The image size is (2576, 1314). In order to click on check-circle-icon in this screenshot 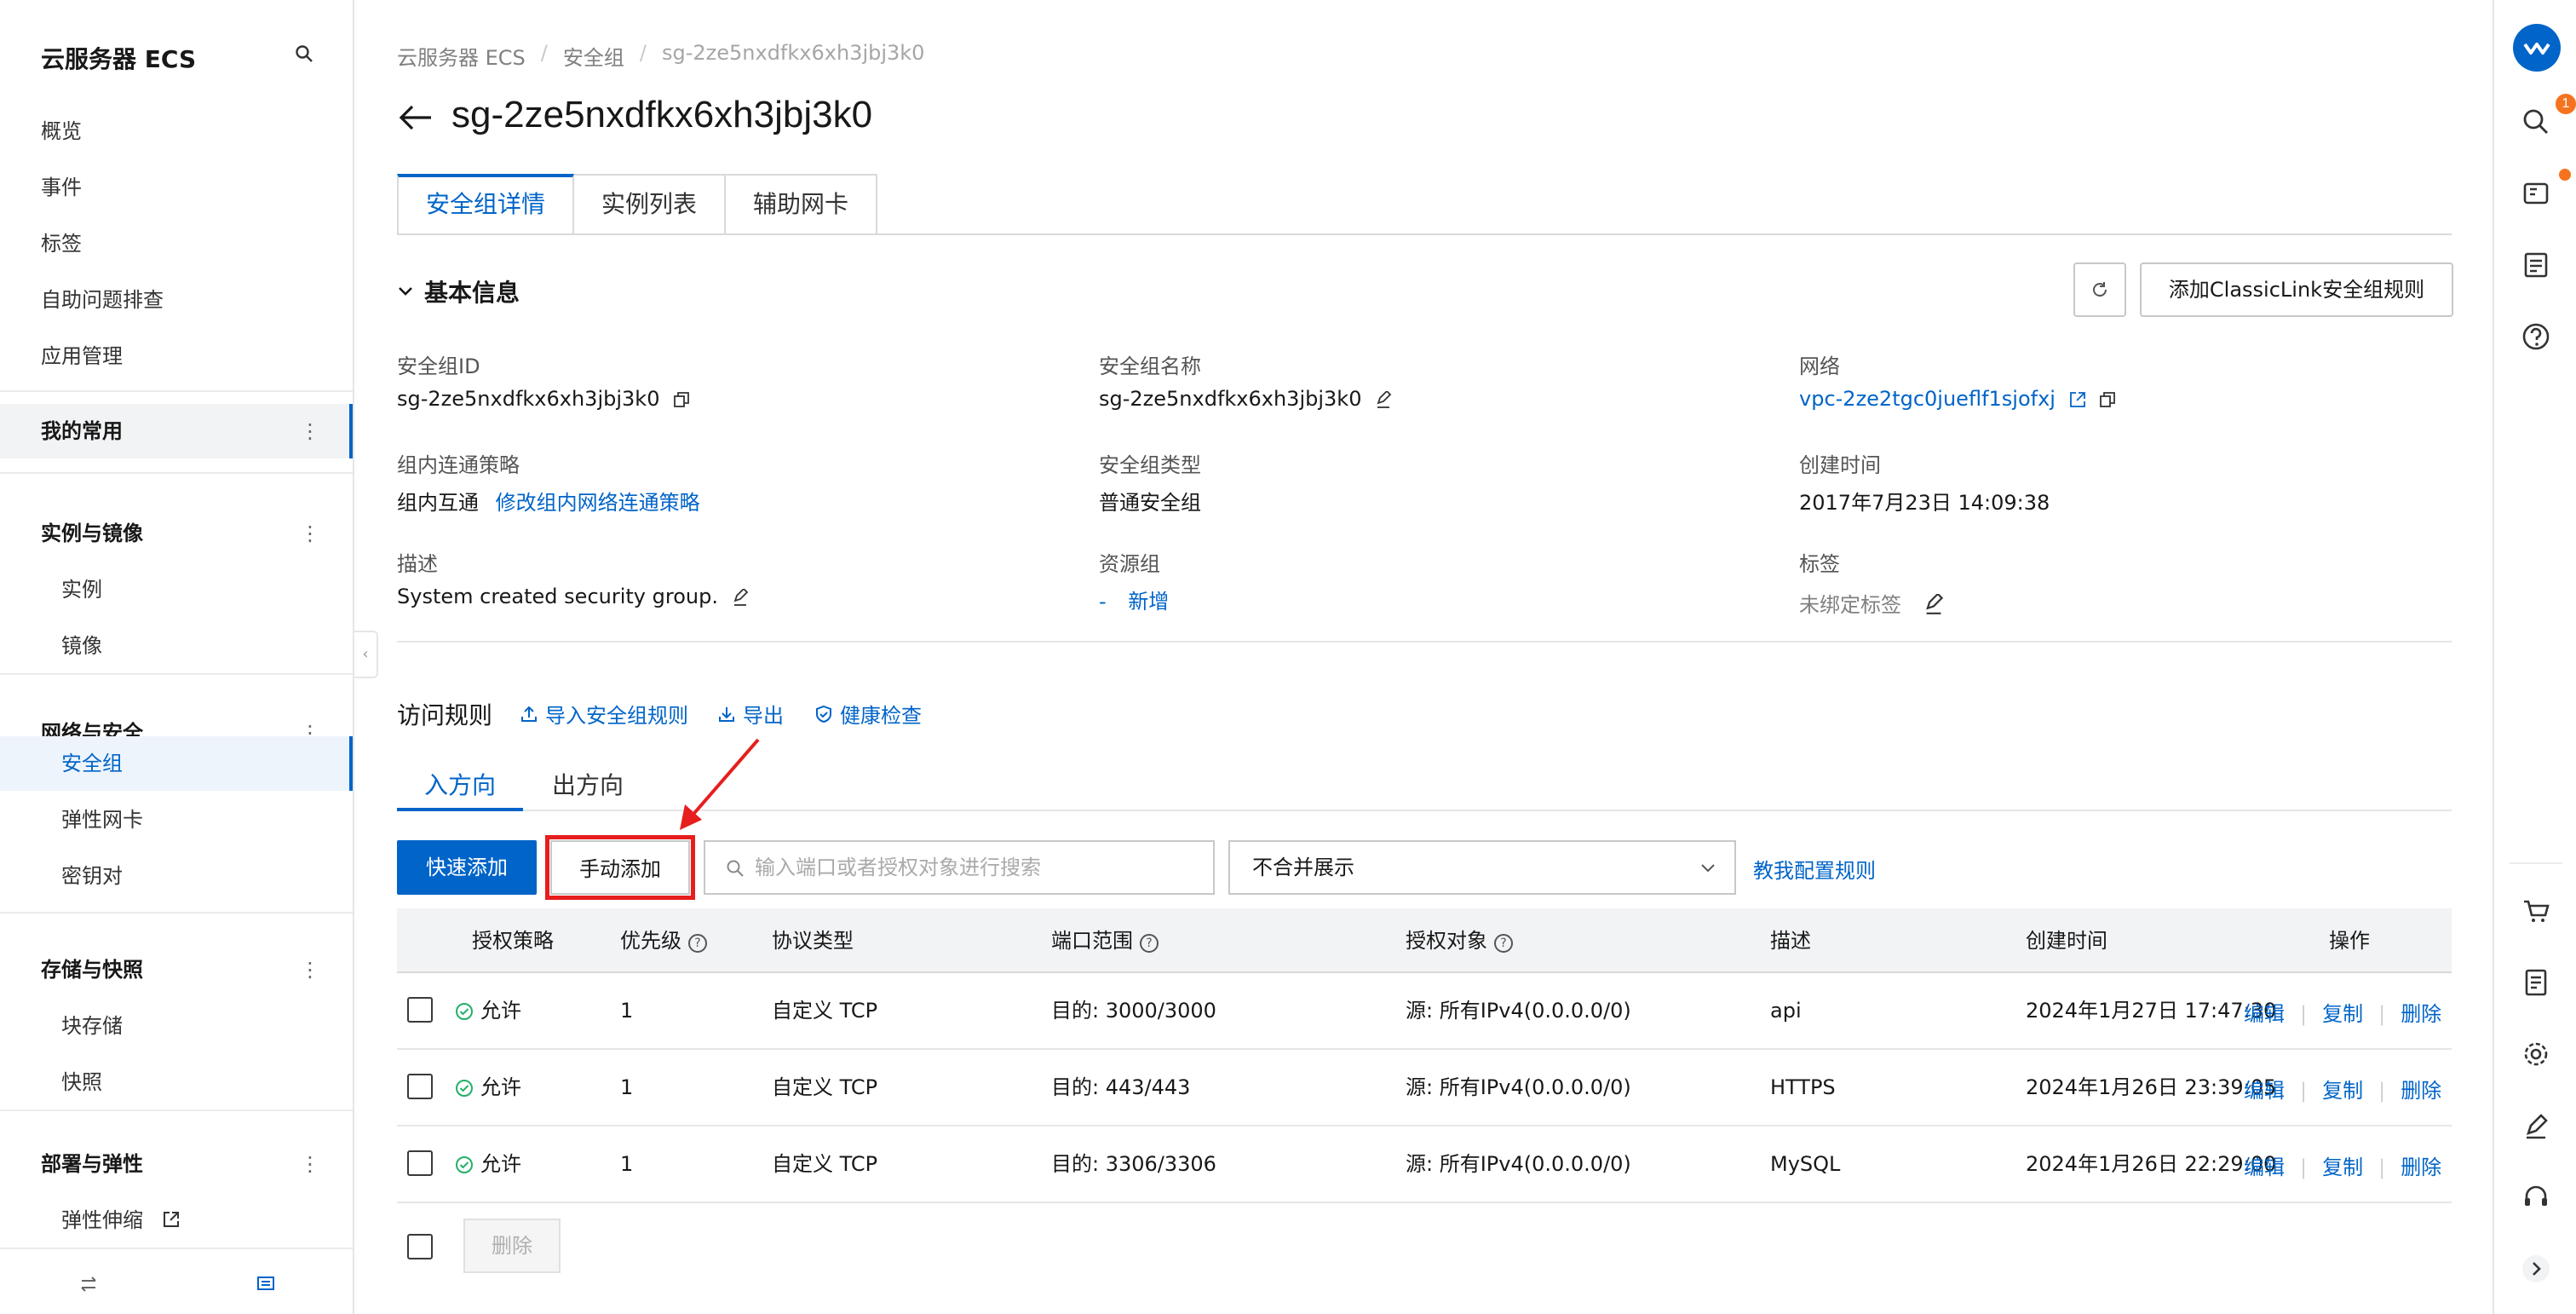, I will do `click(465, 1088)`.